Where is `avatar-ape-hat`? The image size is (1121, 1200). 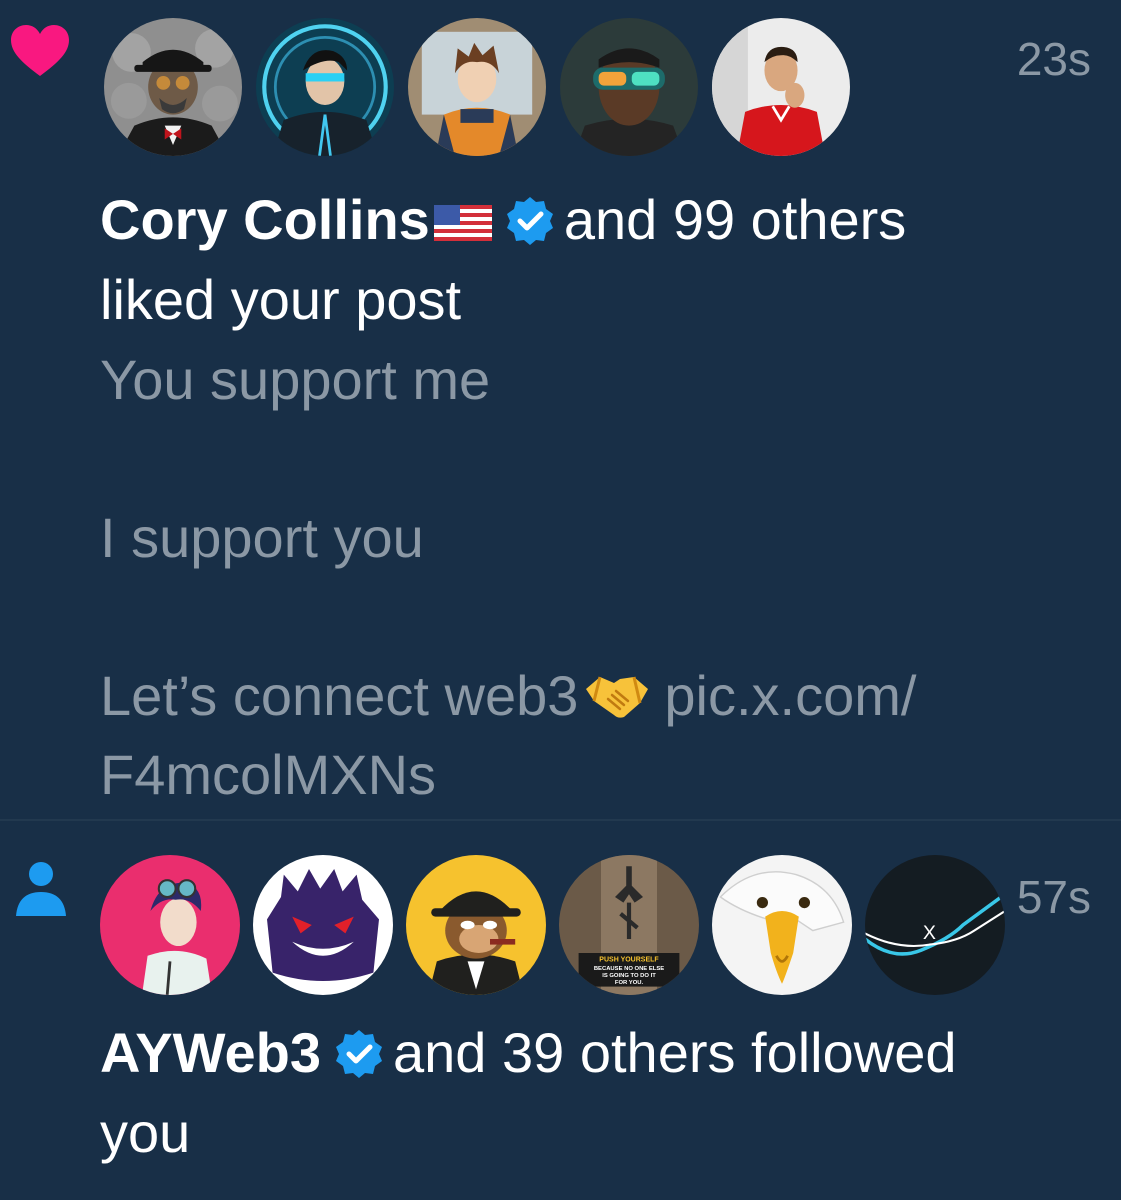 avatar-ape-hat is located at coordinates (476, 925).